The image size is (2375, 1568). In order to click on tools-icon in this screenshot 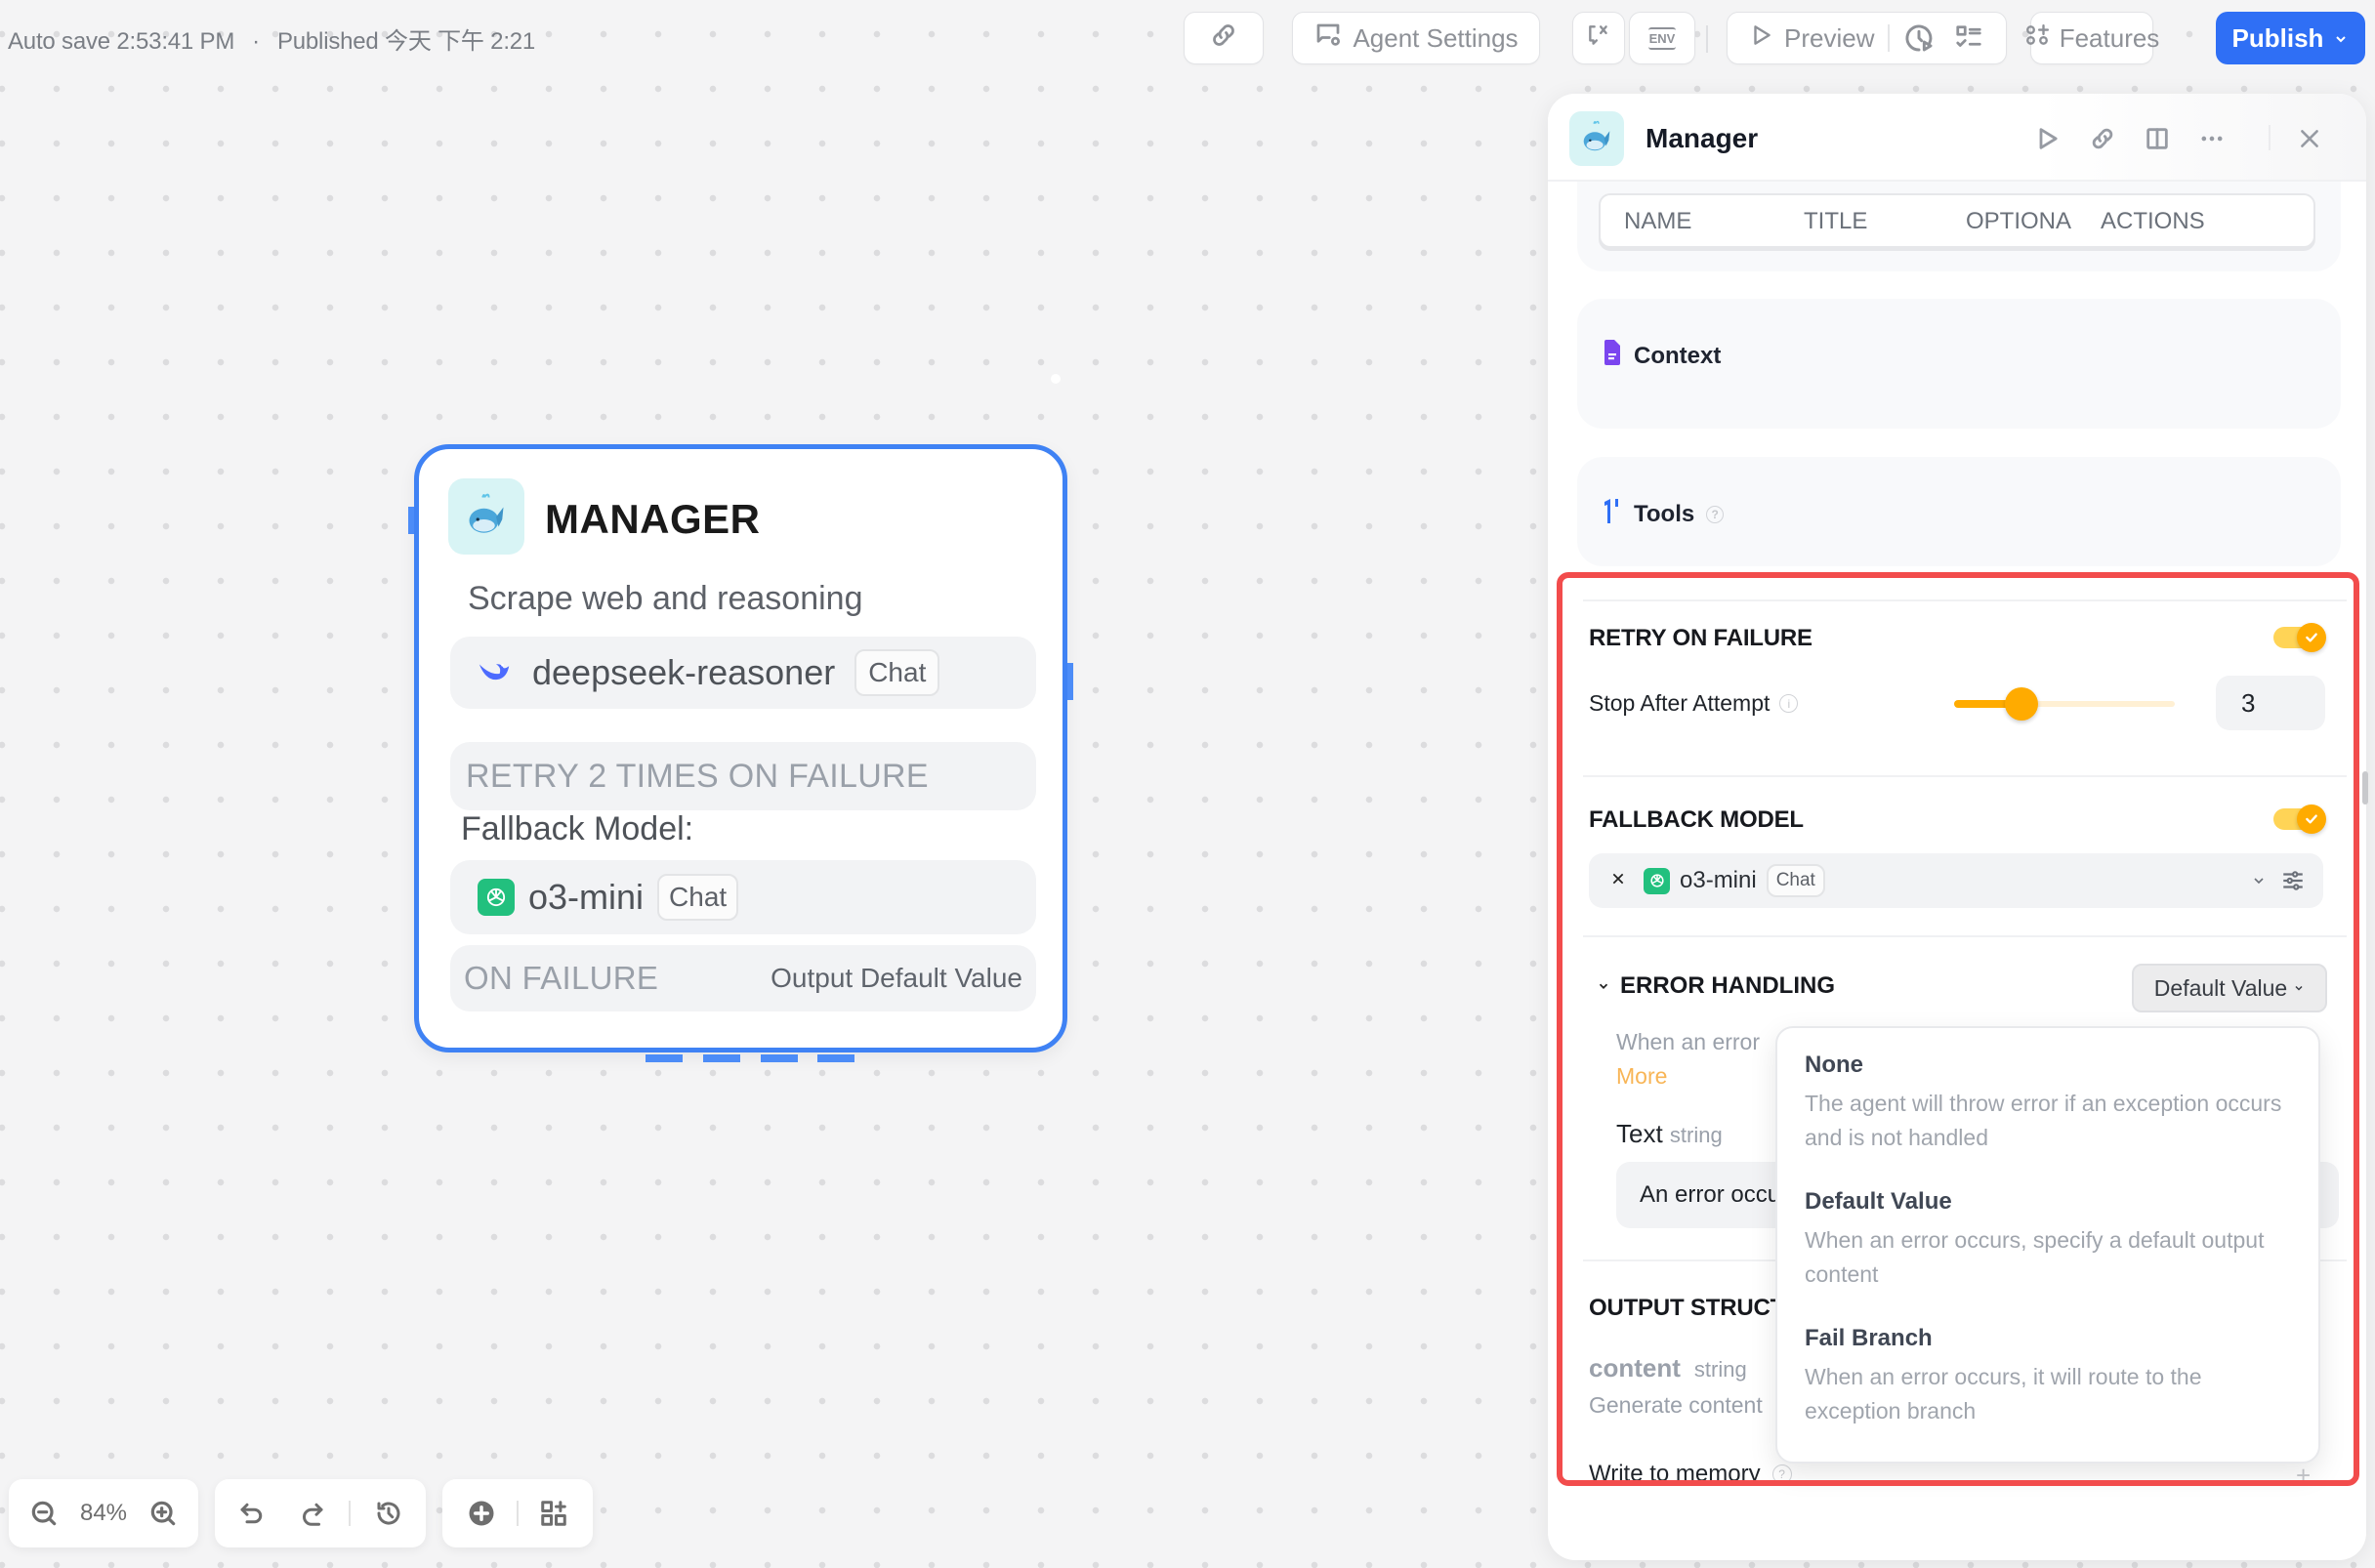, I will do `click(1612, 514)`.